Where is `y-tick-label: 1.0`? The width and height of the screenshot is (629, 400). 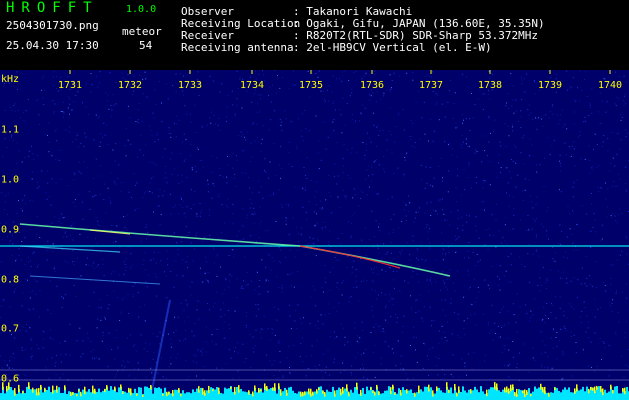 y-tick-label: 1.0 is located at coordinates (10, 180).